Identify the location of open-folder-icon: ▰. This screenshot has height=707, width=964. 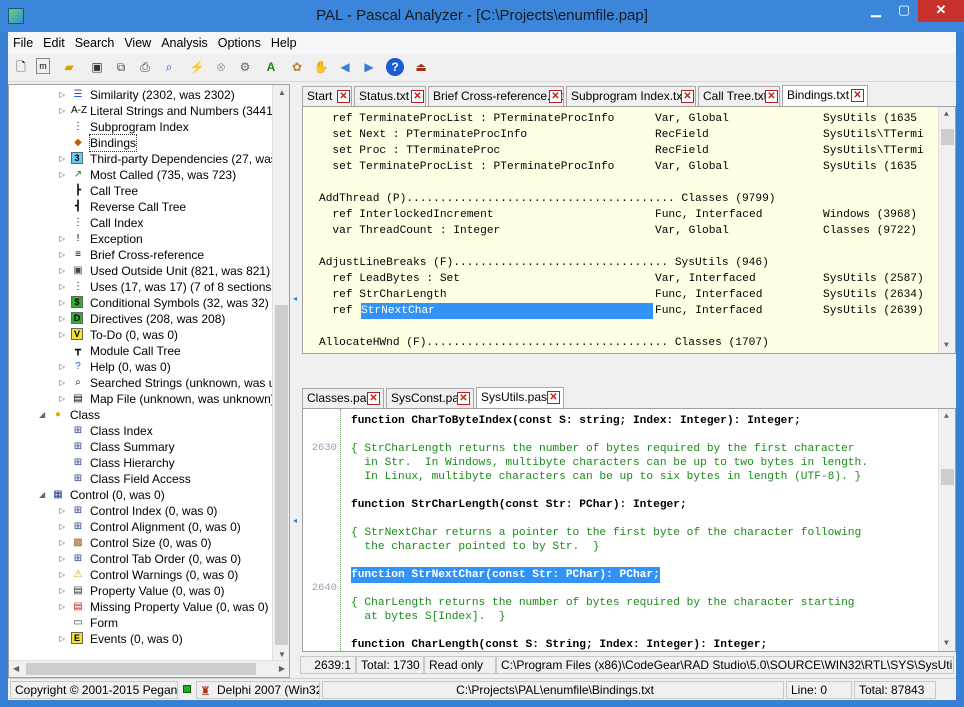
(69, 67).